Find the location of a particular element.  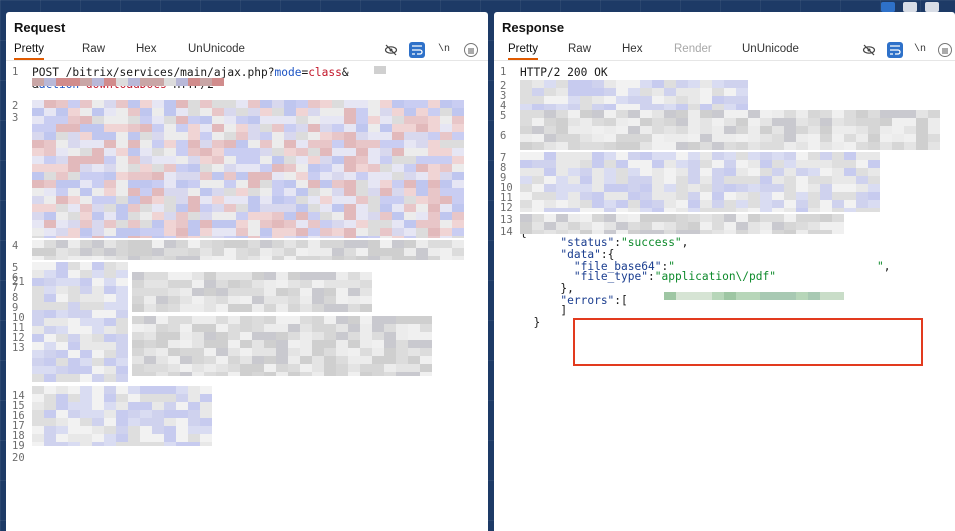

layout-rows-icon is located at coordinates (910, 7).